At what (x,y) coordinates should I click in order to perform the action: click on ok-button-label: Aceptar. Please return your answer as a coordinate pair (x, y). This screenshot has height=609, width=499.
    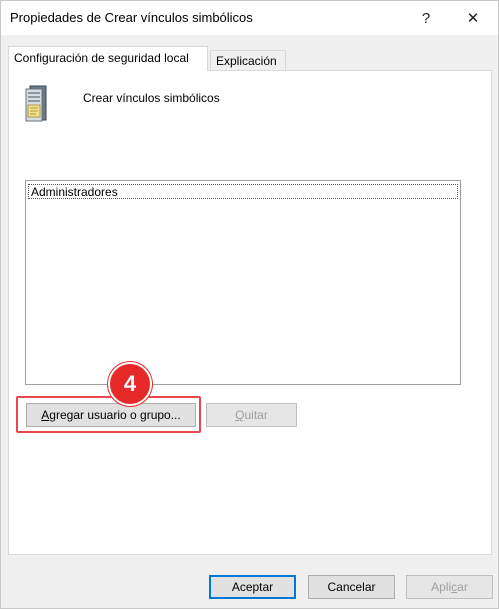
    Looking at the image, I should click on (252, 587).